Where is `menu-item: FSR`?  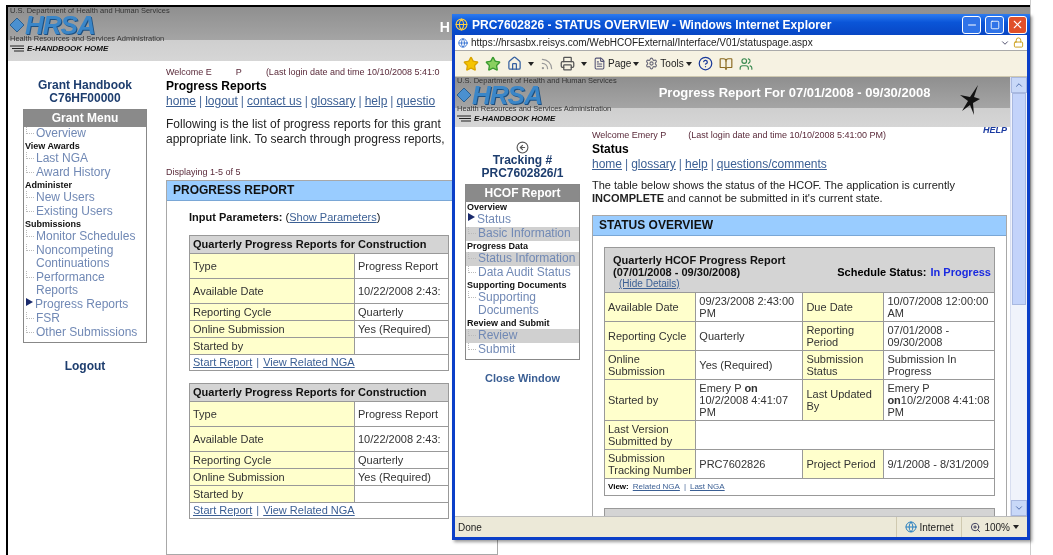 menu-item: FSR is located at coordinates (85, 319).